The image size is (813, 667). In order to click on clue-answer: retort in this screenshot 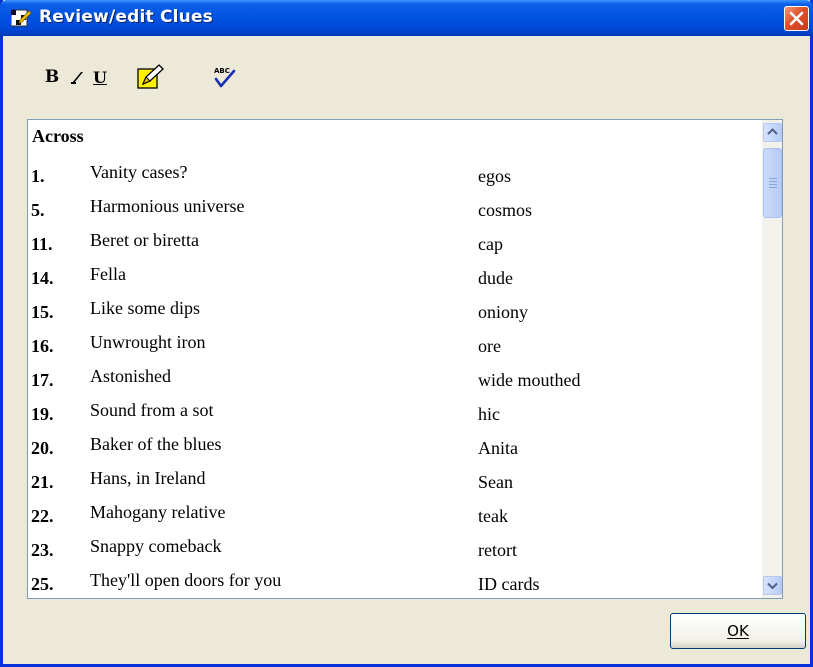, I will do `click(497, 550)`.